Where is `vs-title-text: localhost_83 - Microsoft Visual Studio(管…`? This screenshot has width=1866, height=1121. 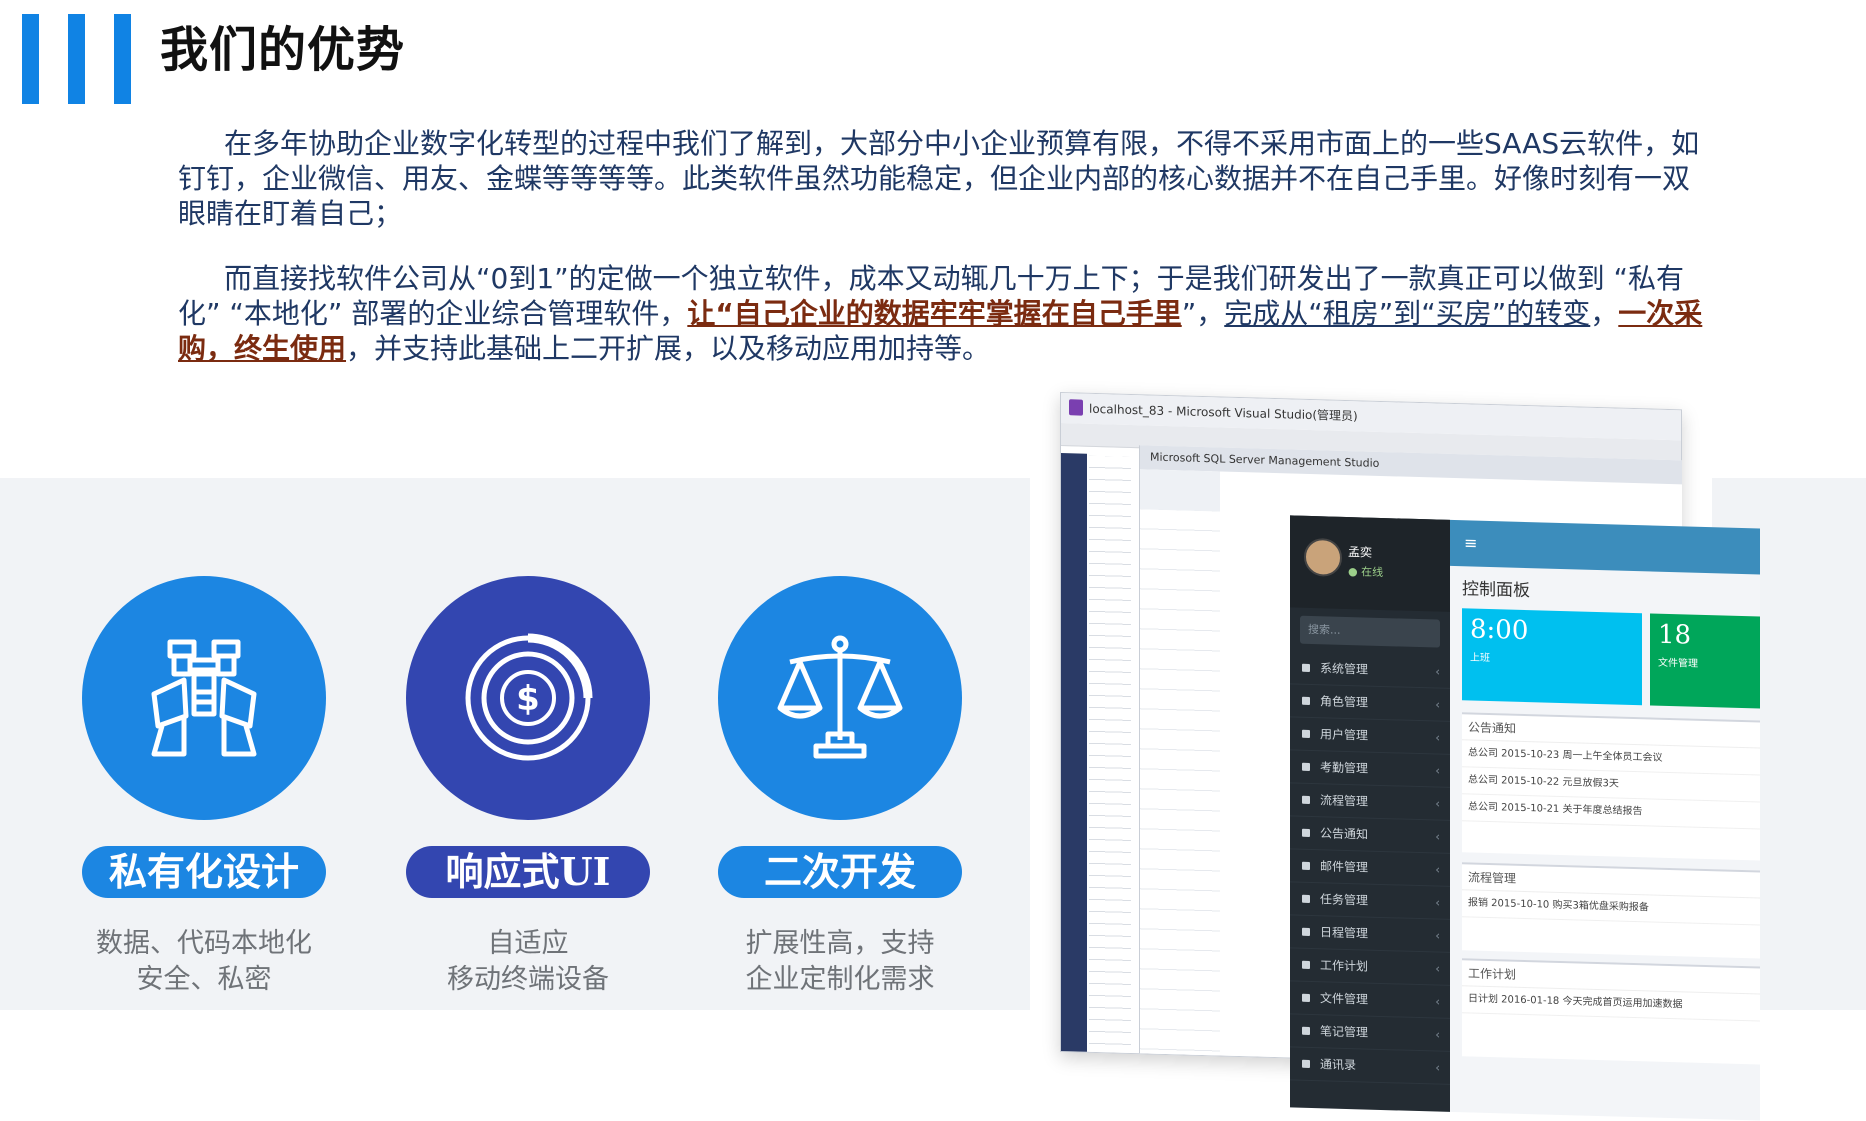
vs-title-text: localhost_83 - Microsoft Visual Studio(管… is located at coordinates (1223, 412).